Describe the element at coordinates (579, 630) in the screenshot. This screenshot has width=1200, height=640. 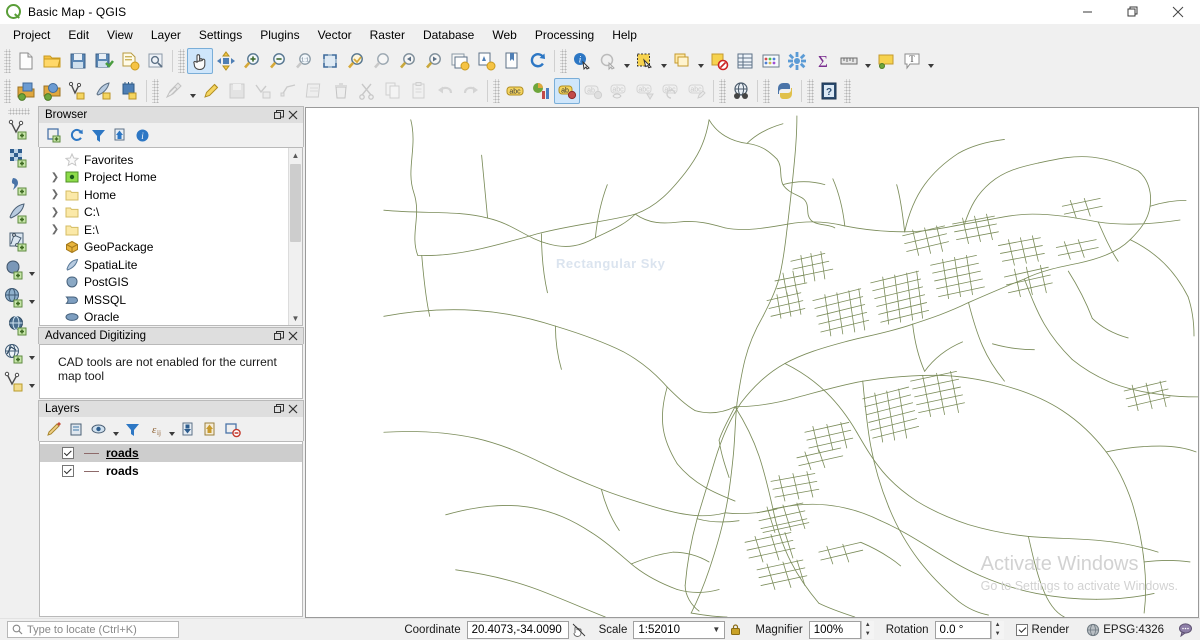
I see `toggle-extents-icon` at that location.